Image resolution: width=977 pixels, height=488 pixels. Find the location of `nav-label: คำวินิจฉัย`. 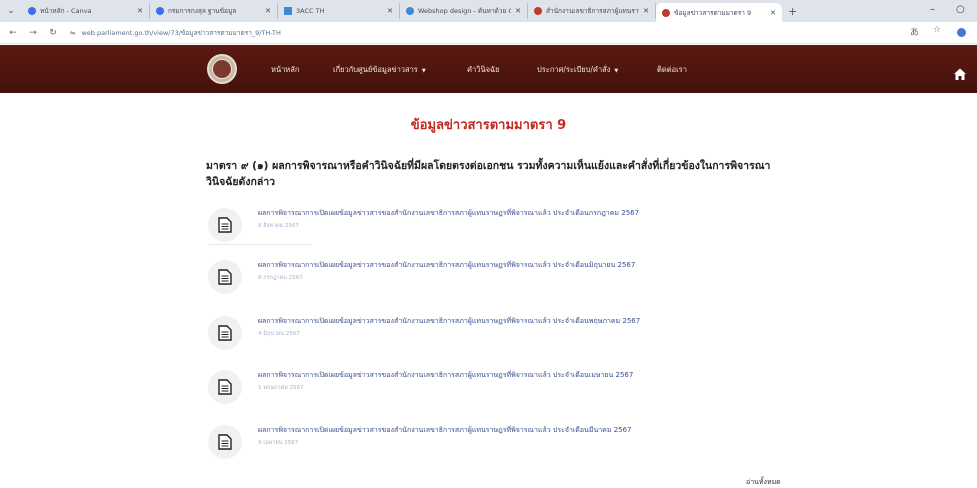

nav-label: คำวินิจฉัย is located at coordinates (483, 69).